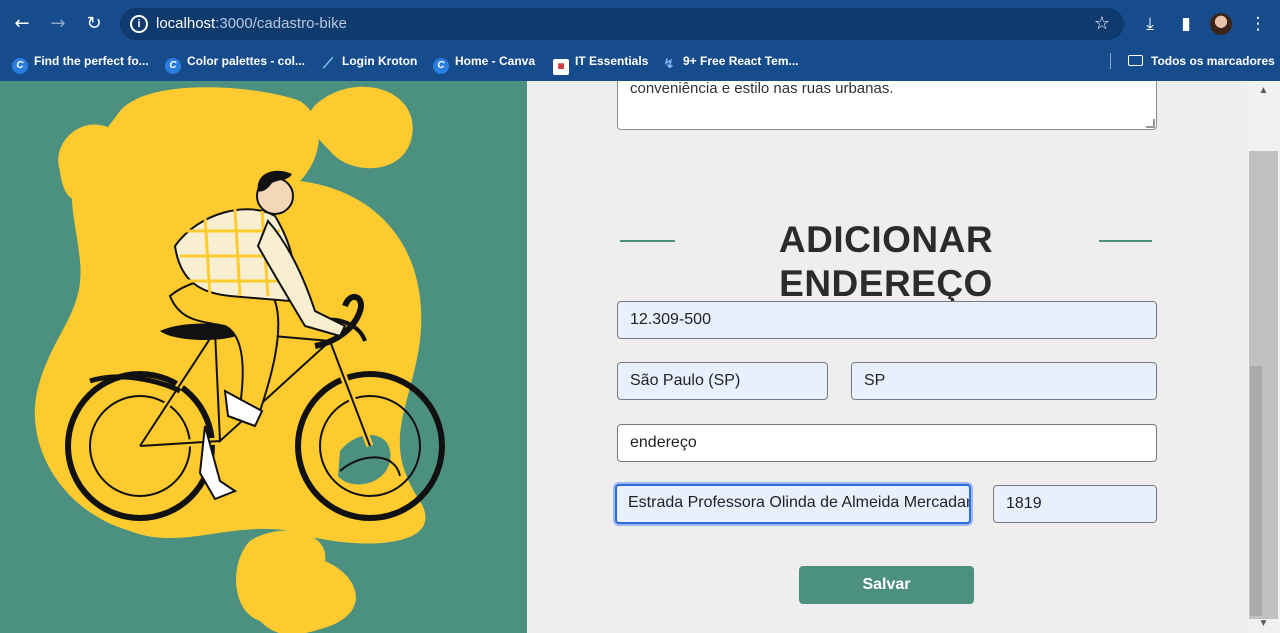  I want to click on resize-grip-icon, so click(1150, 123).